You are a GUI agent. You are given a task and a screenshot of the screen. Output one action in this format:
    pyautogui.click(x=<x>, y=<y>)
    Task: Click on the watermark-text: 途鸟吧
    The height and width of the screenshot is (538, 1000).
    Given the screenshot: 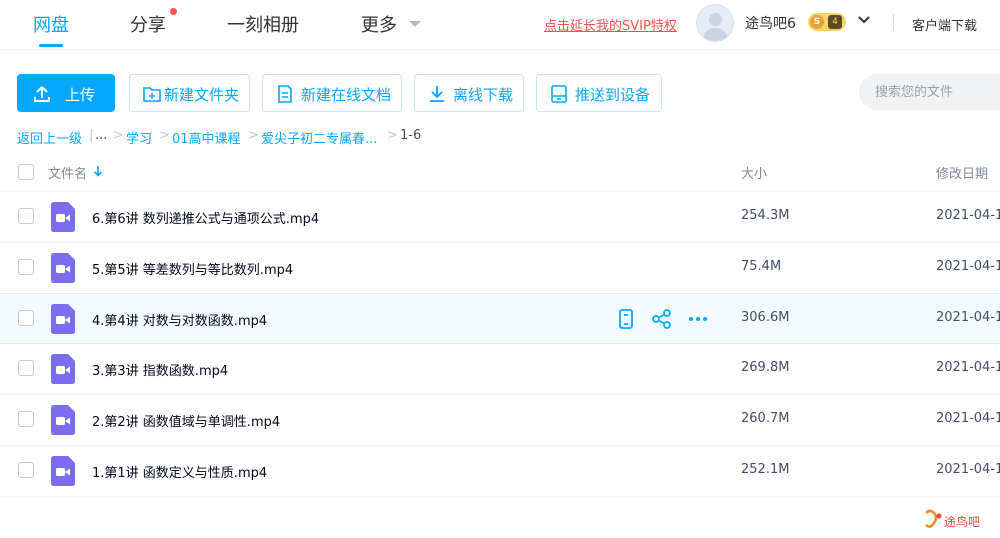 What is the action you would take?
    pyautogui.click(x=962, y=521)
    